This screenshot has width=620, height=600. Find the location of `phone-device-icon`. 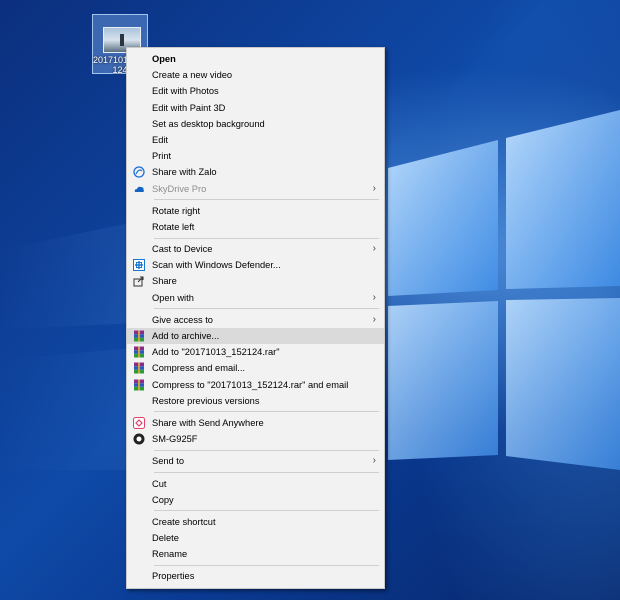

phone-device-icon is located at coordinates (139, 439).